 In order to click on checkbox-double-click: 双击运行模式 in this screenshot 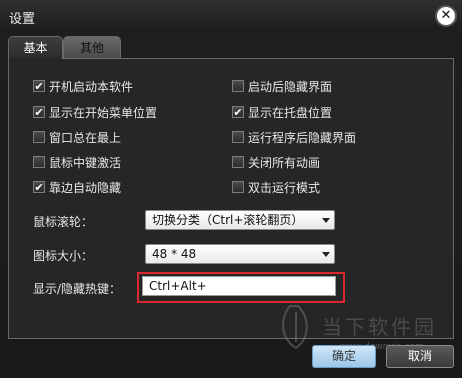, I will do `click(276, 187)`.